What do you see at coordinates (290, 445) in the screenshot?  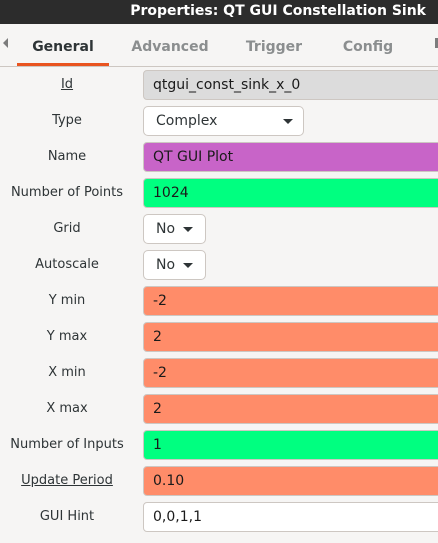 I see `number-of-inputs-field: 1` at bounding box center [290, 445].